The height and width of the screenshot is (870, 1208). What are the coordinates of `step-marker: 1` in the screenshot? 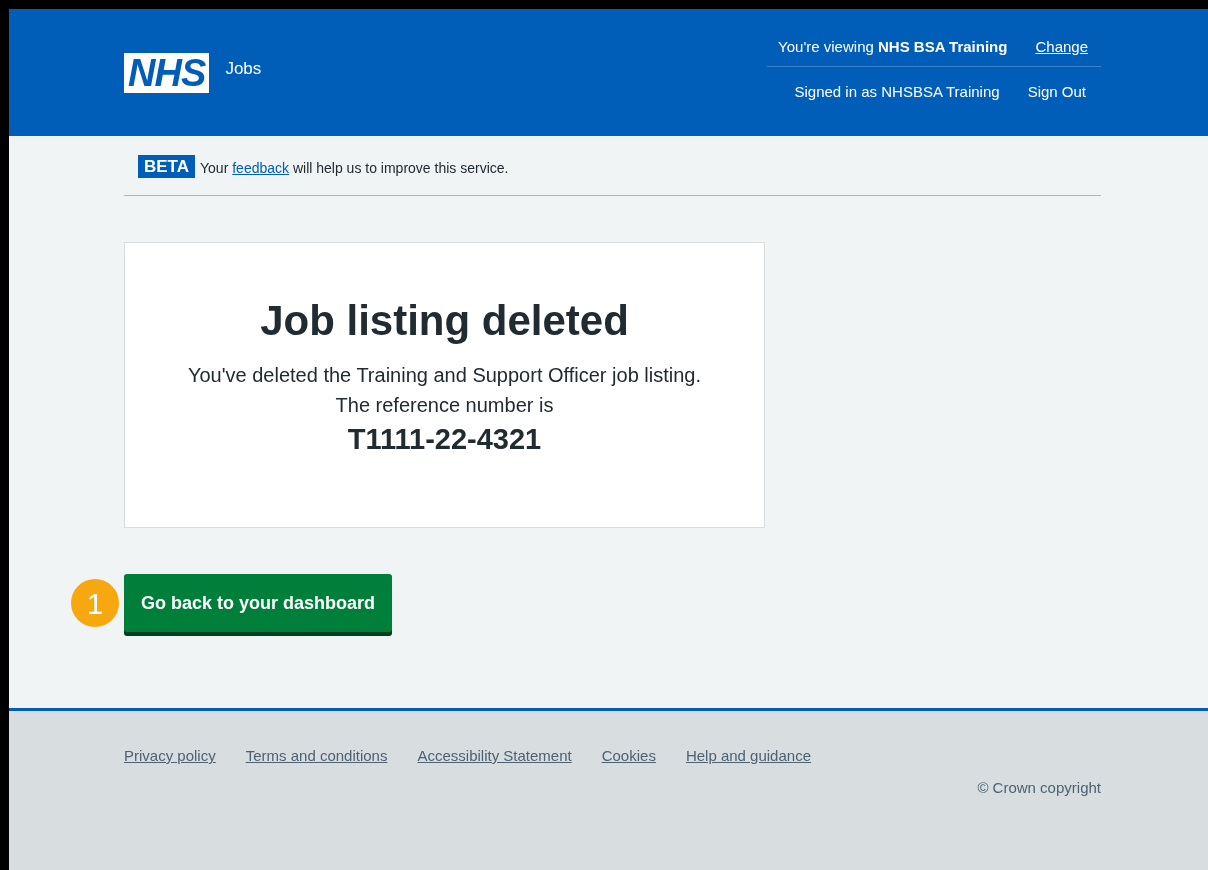 It's located at (95, 603).